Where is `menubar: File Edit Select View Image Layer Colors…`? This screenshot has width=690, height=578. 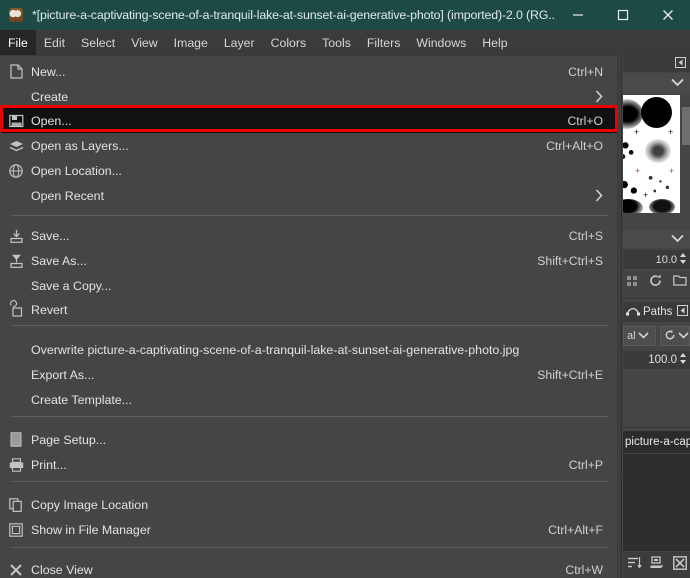
menubar: File Edit Select View Image Layer Colors… is located at coordinates (345, 42).